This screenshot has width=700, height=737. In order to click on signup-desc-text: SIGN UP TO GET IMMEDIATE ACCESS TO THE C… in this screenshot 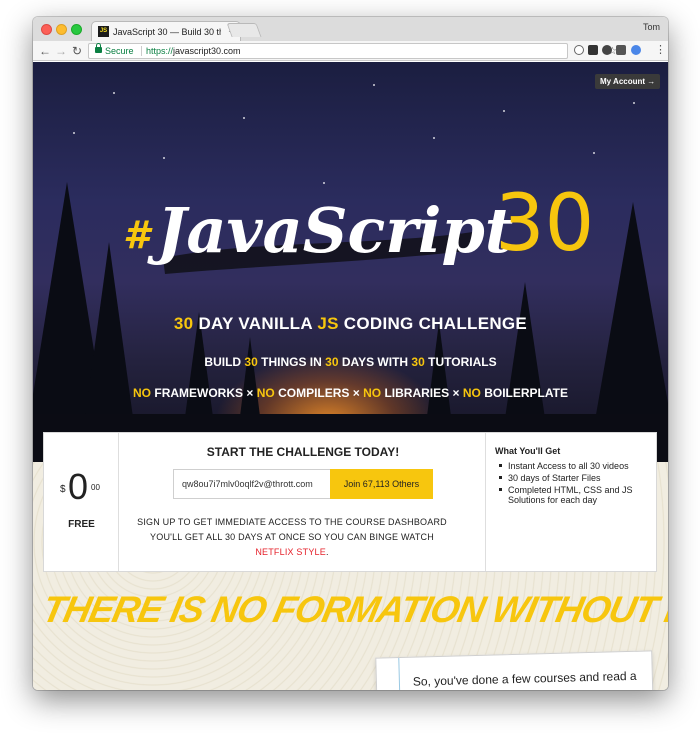, I will do `click(292, 529)`.